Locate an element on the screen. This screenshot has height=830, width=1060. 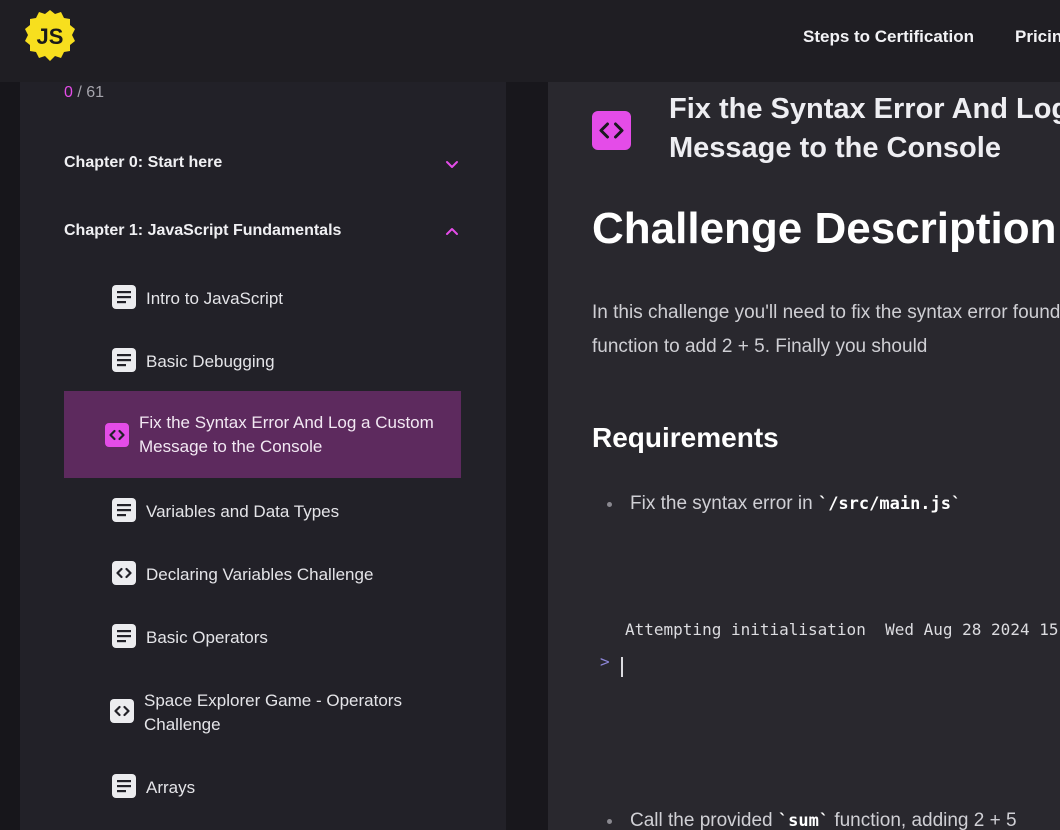
requirement-code: `/src/main.js` is located at coordinates (889, 504).